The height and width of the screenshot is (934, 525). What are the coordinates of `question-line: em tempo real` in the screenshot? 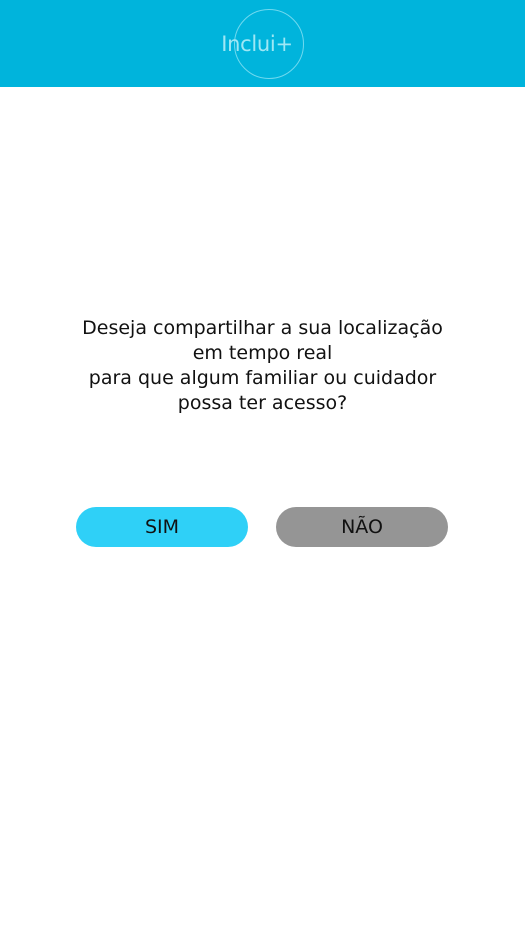 It's located at (262, 353).